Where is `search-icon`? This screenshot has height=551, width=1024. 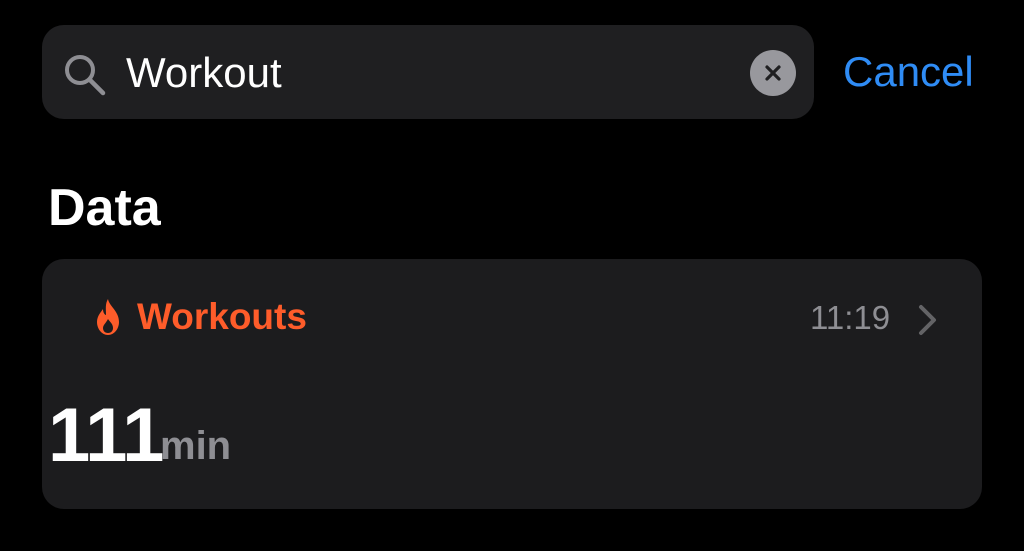
search-icon is located at coordinates (85, 75).